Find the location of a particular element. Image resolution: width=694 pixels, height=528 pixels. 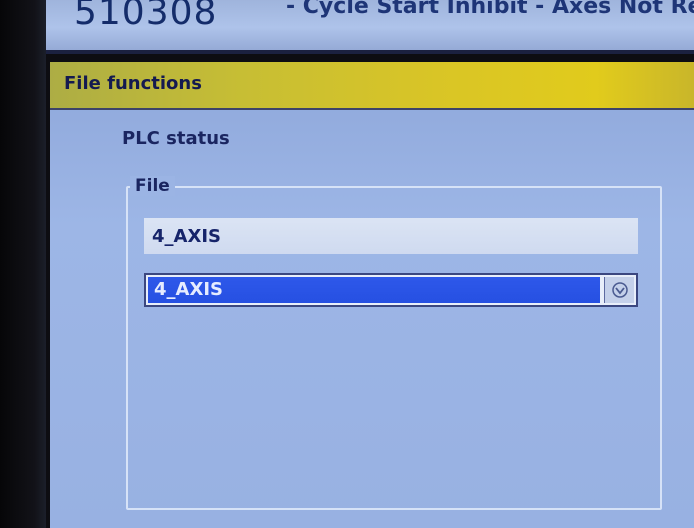

alarm-number: 510308 is located at coordinates (146, 16).